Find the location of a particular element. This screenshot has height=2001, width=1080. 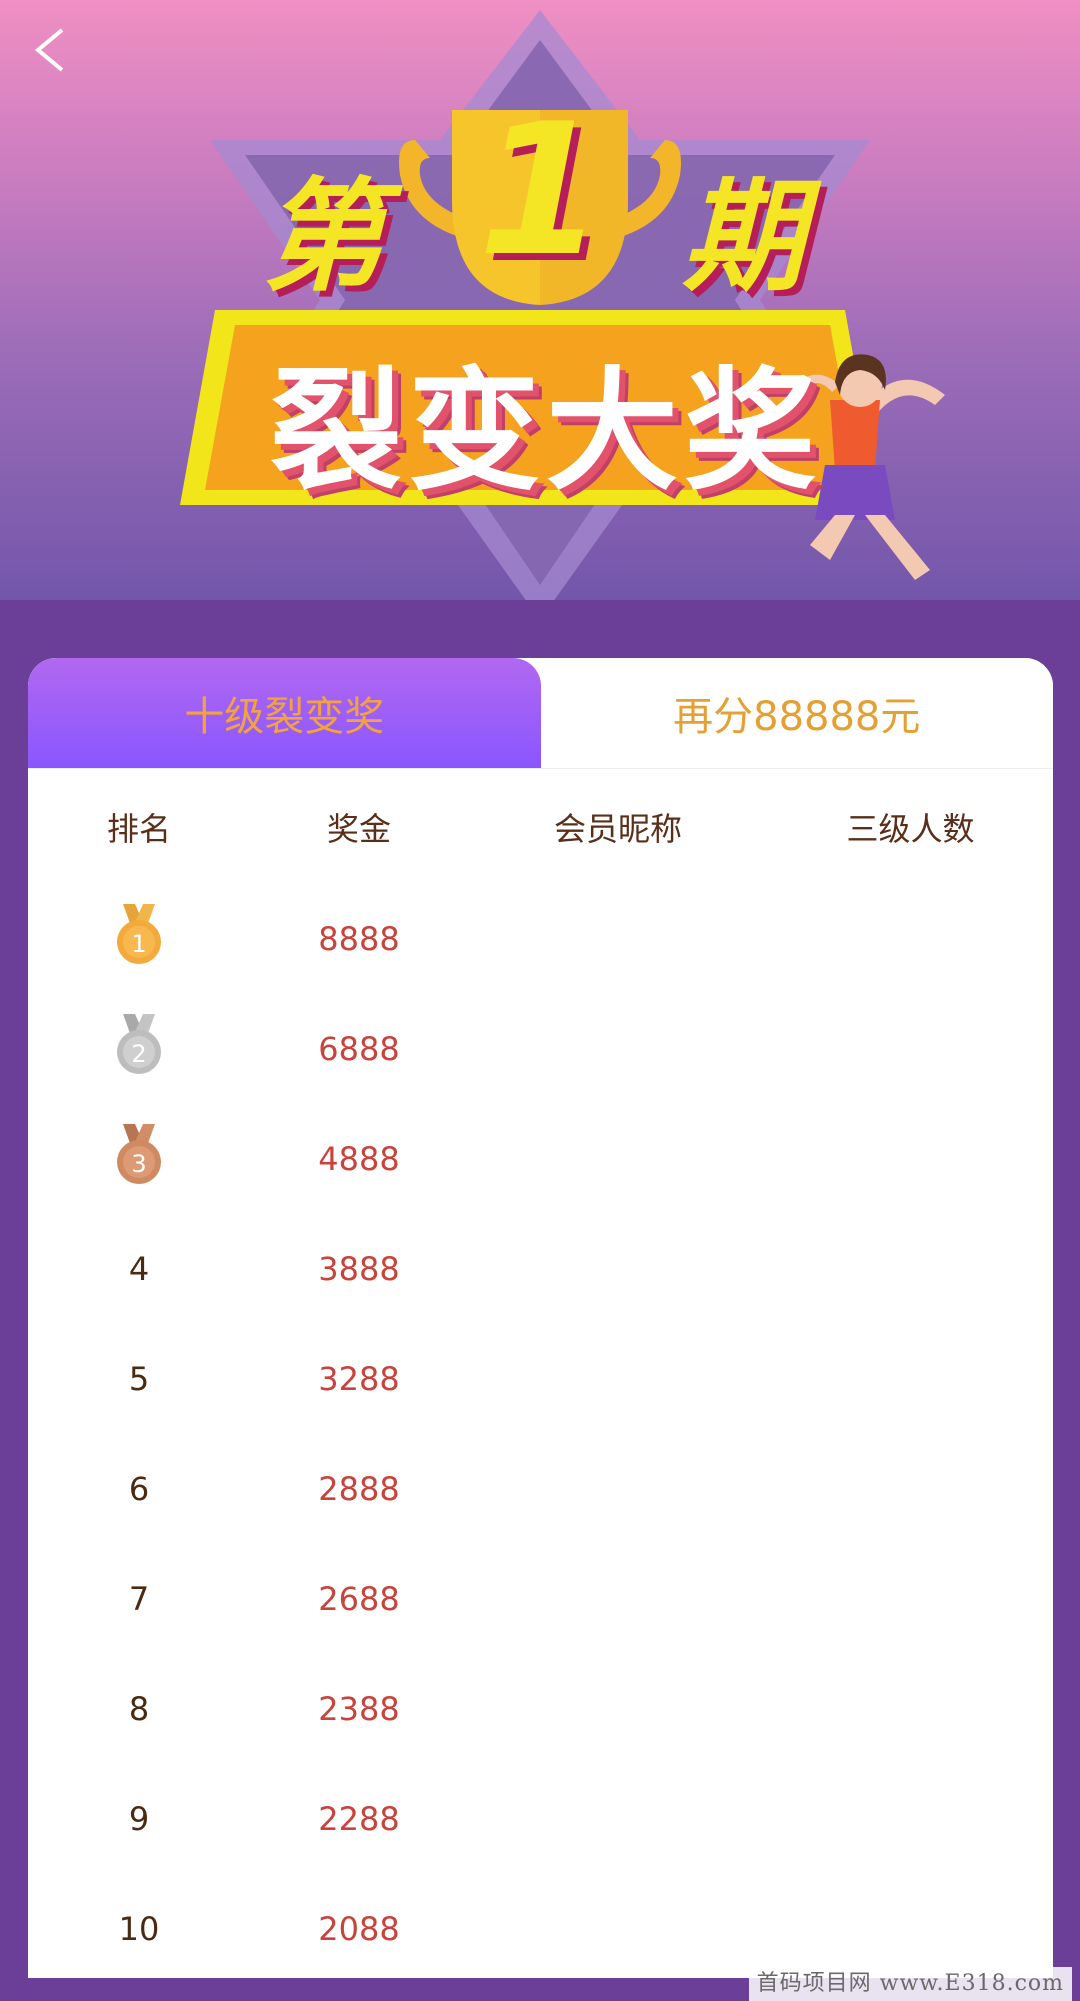

rank-cell: 1 is located at coordinates (139, 939).